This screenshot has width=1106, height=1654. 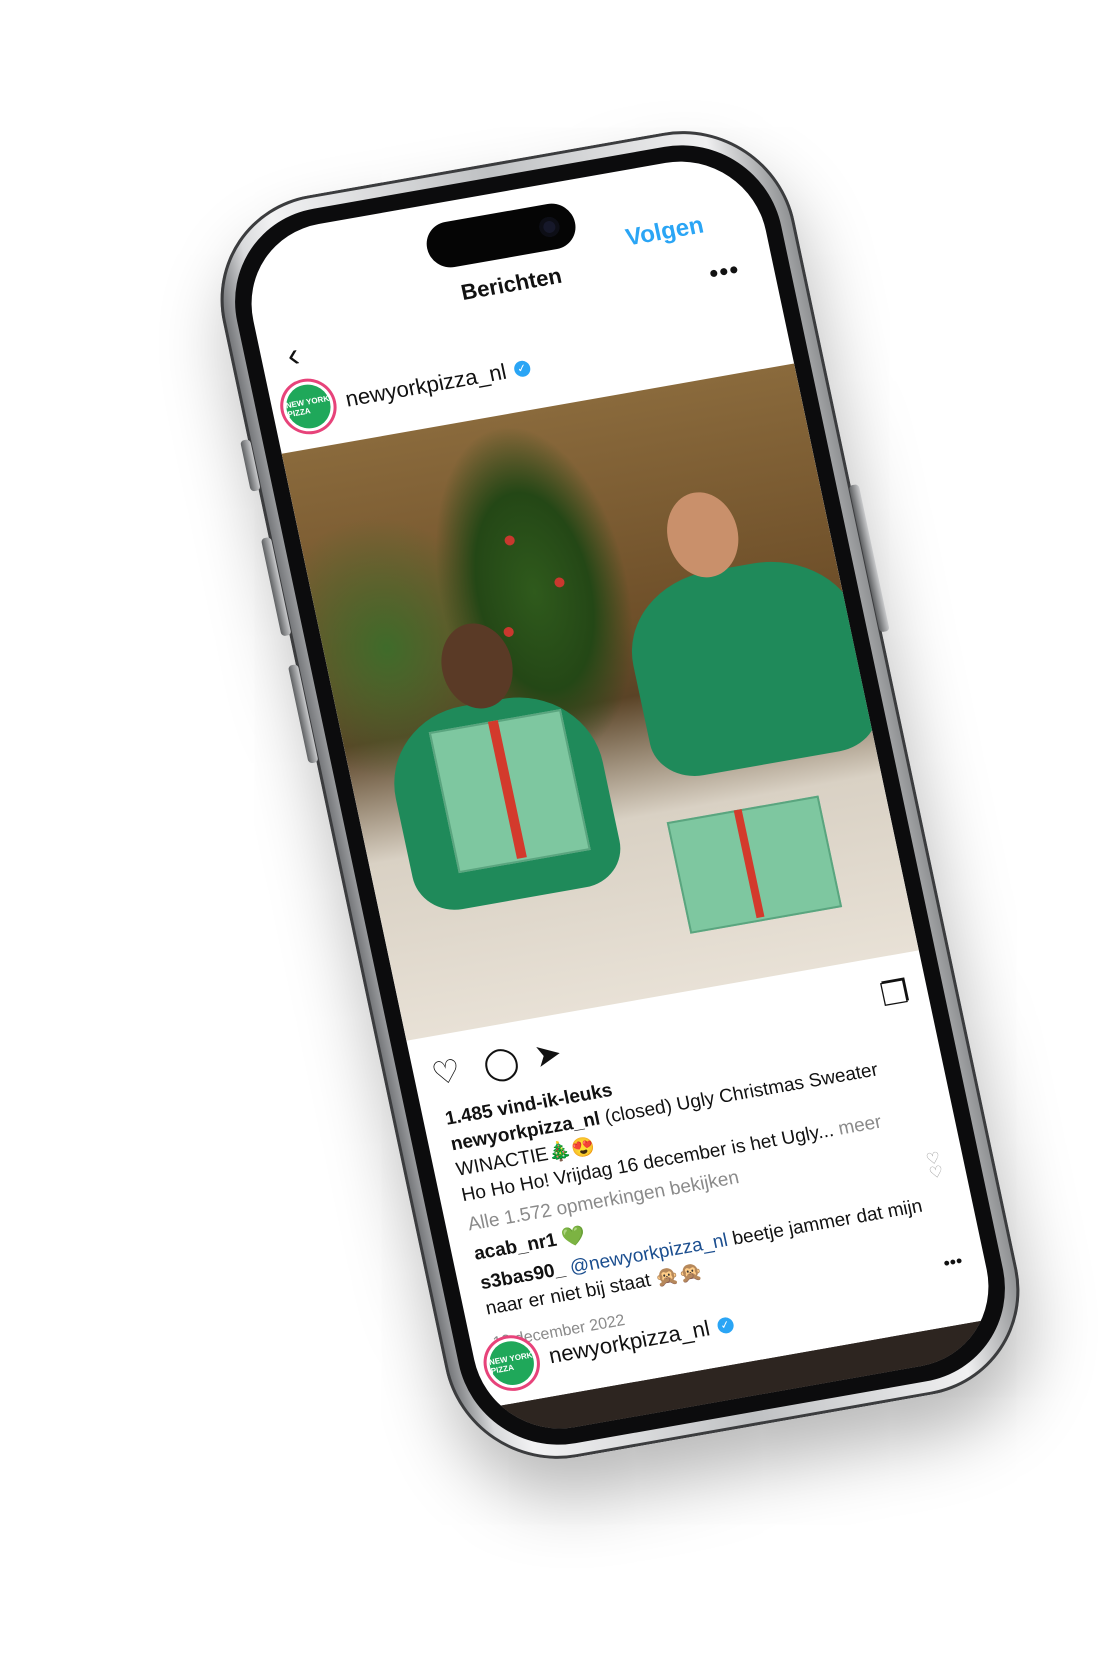 What do you see at coordinates (894, 993) in the screenshot?
I see `bookmark-icon: ❐` at bounding box center [894, 993].